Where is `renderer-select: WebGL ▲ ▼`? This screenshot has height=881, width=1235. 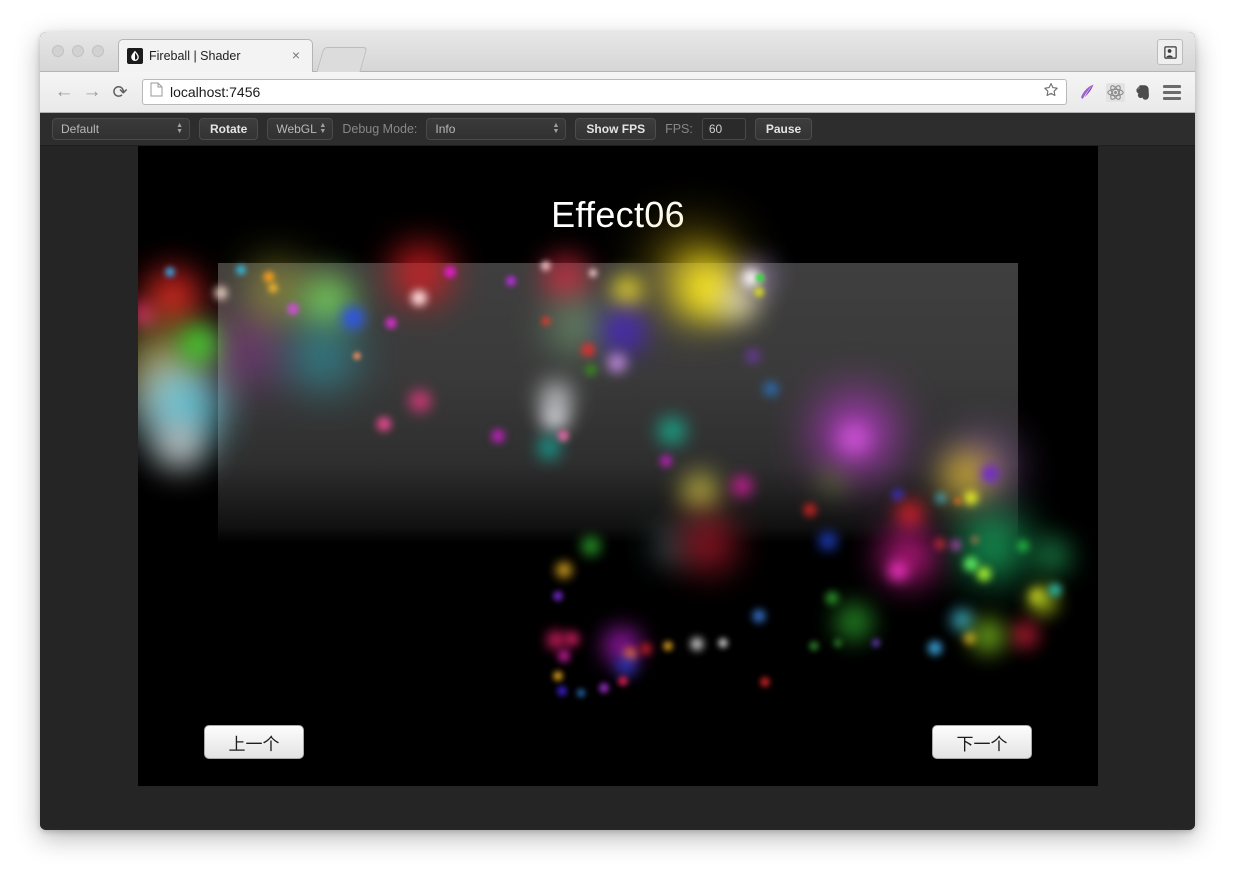
renderer-select: WebGL ▲ ▼ is located at coordinates (300, 129).